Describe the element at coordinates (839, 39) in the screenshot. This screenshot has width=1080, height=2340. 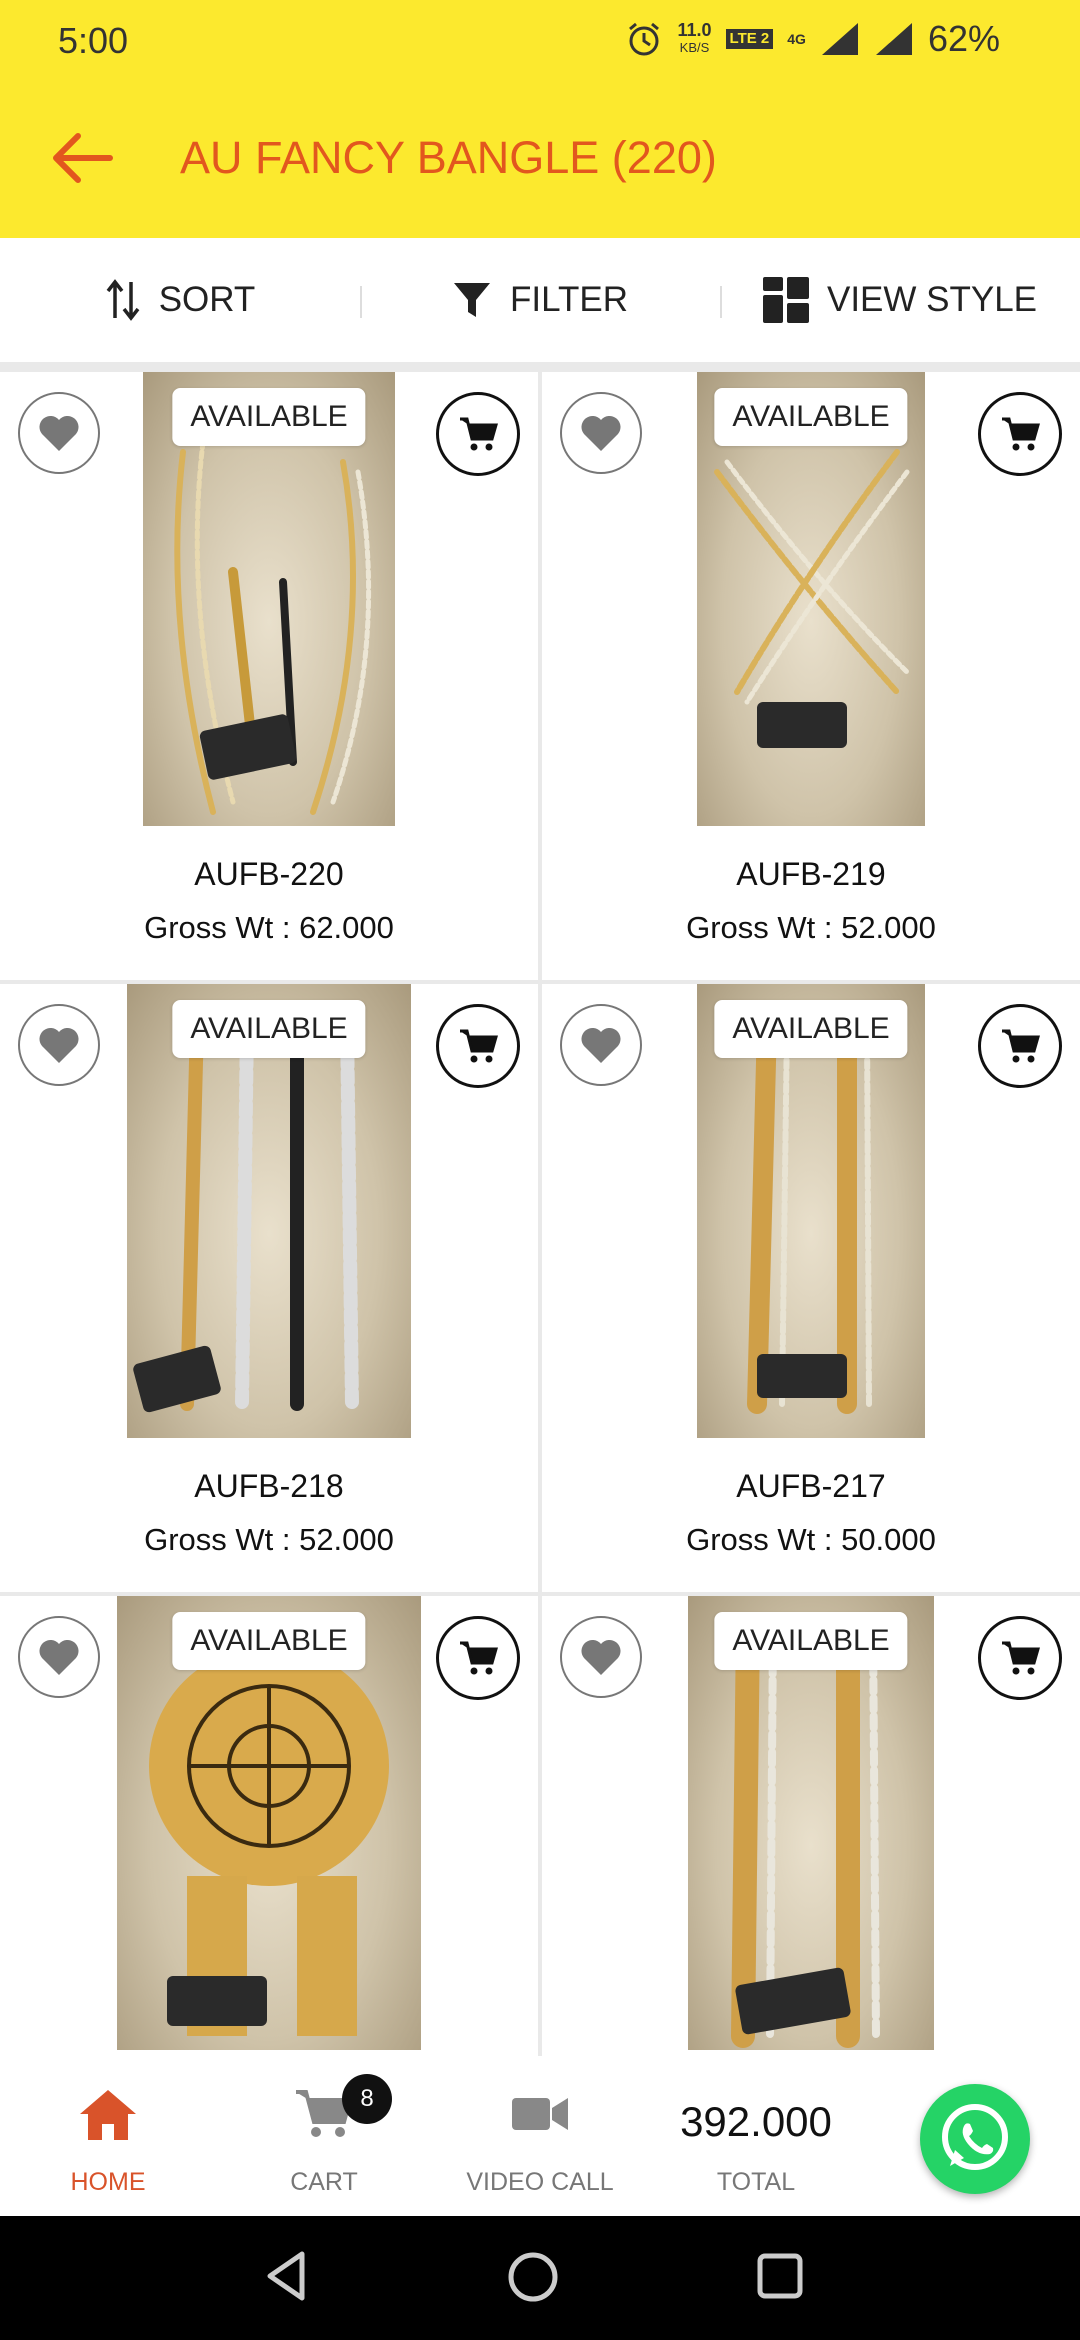
I see `signal-icon` at that location.